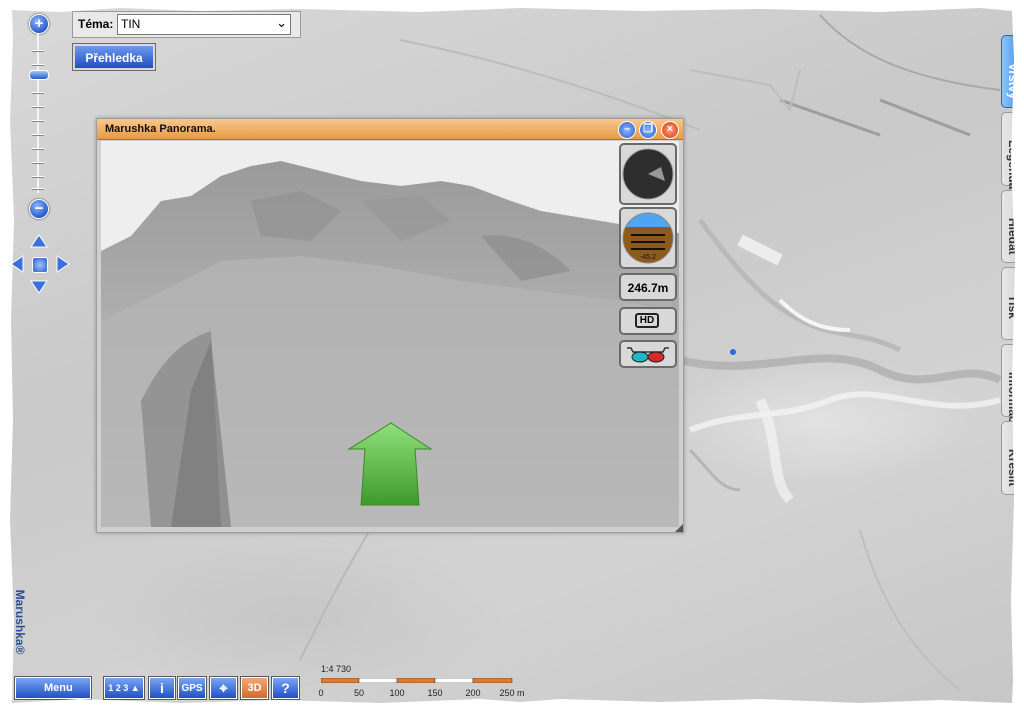 This screenshot has width=1024, height=713. I want to click on hd-label: HD, so click(647, 320).